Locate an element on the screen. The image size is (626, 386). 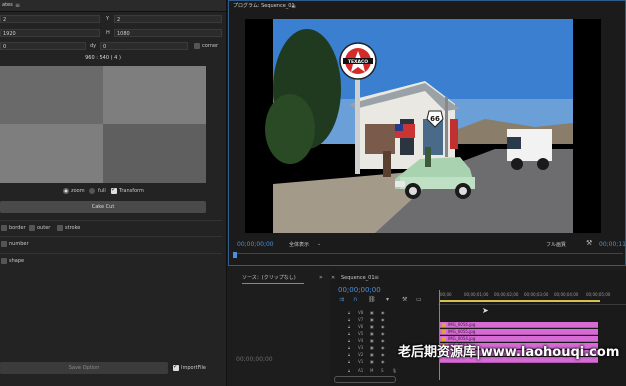
timeline-close-icon: ✕ is located at coordinates (333, 278).